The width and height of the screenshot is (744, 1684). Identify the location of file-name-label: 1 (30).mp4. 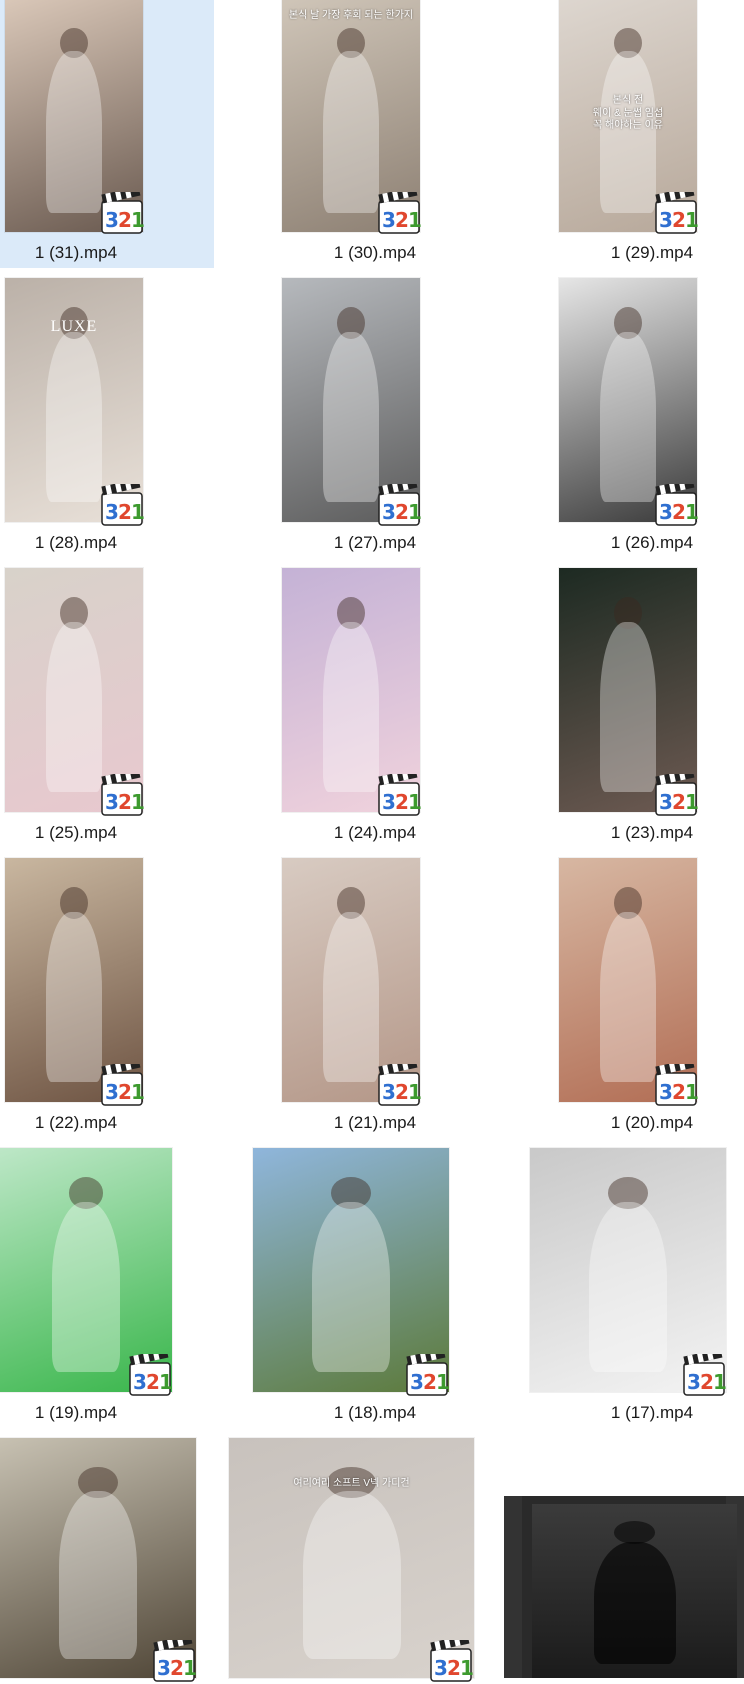
(375, 253).